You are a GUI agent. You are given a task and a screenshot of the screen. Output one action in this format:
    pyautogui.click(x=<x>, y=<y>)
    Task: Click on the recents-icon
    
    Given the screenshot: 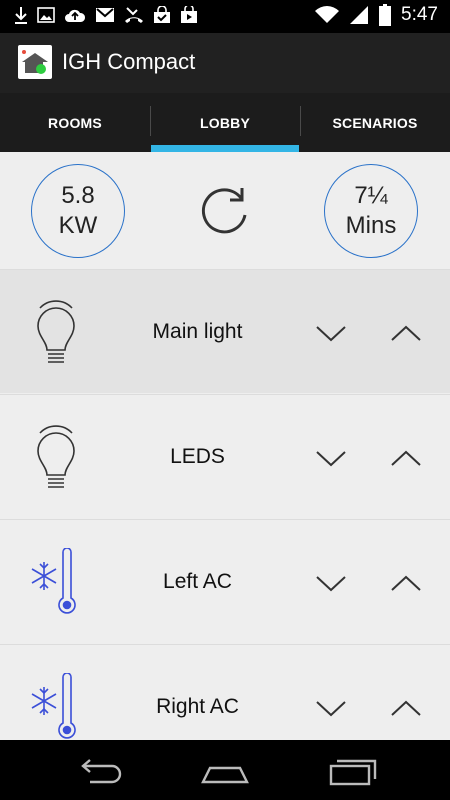 What is the action you would take?
    pyautogui.click(x=351, y=770)
    